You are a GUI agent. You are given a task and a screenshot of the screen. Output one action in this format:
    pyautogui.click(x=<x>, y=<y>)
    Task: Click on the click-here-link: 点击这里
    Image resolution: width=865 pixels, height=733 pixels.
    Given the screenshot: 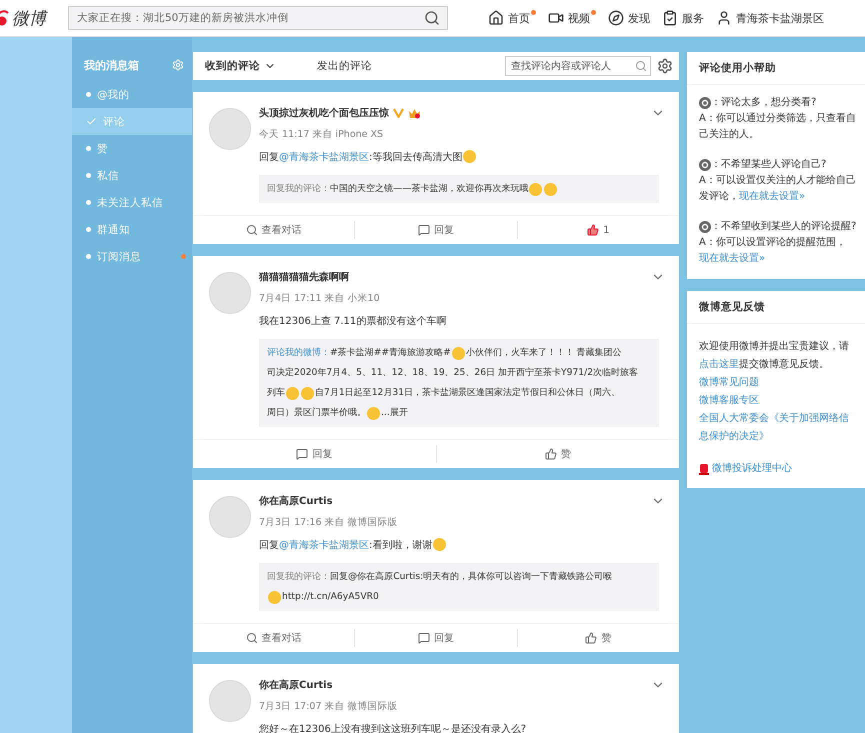 What is the action you would take?
    pyautogui.click(x=719, y=364)
    